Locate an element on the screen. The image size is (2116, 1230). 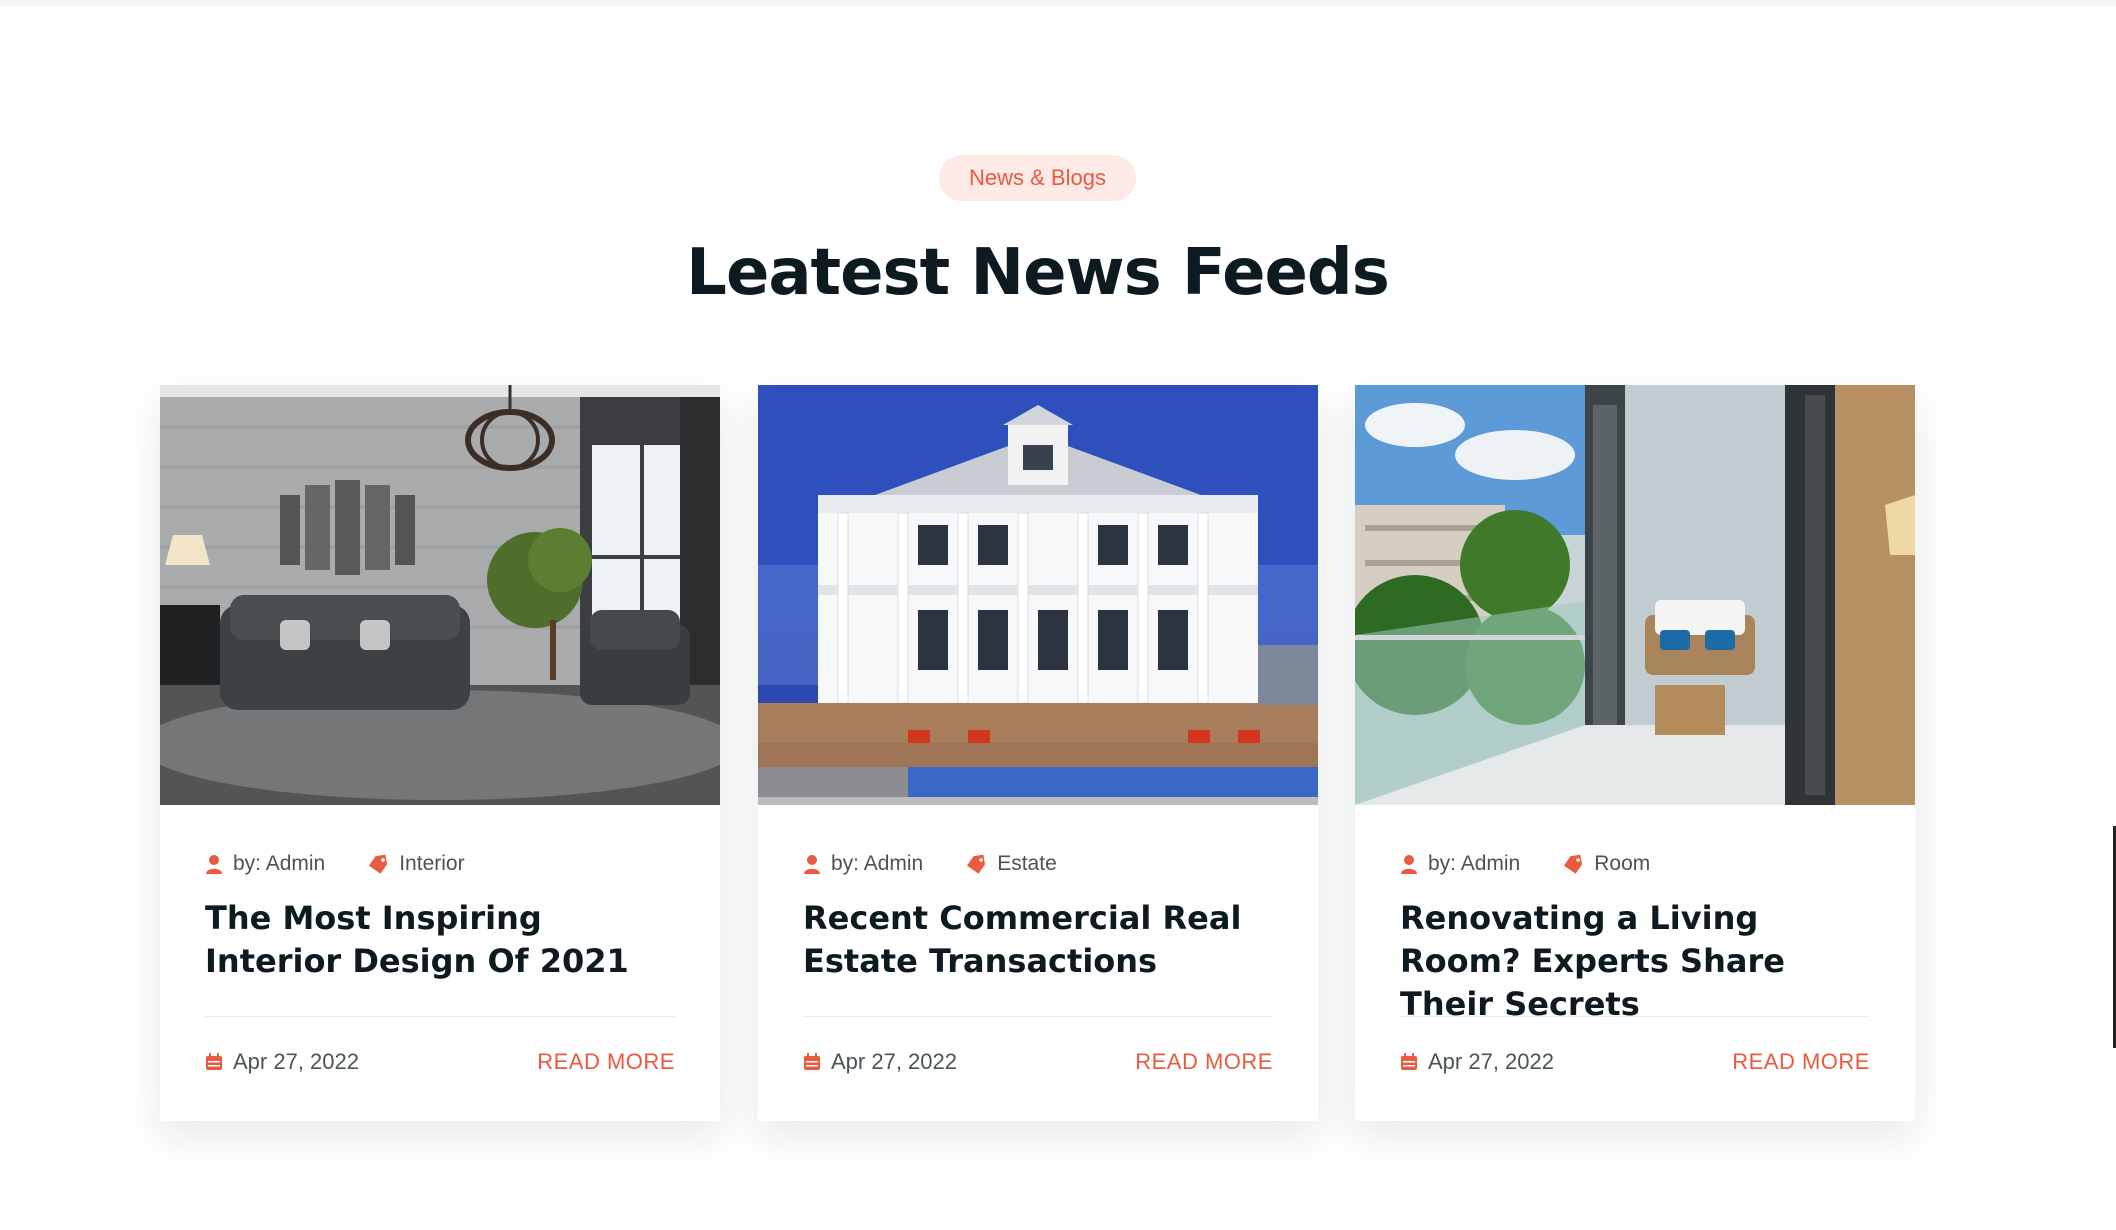
section-header: News & Blogs Leatest News Feeds is located at coordinates (1037, 232).